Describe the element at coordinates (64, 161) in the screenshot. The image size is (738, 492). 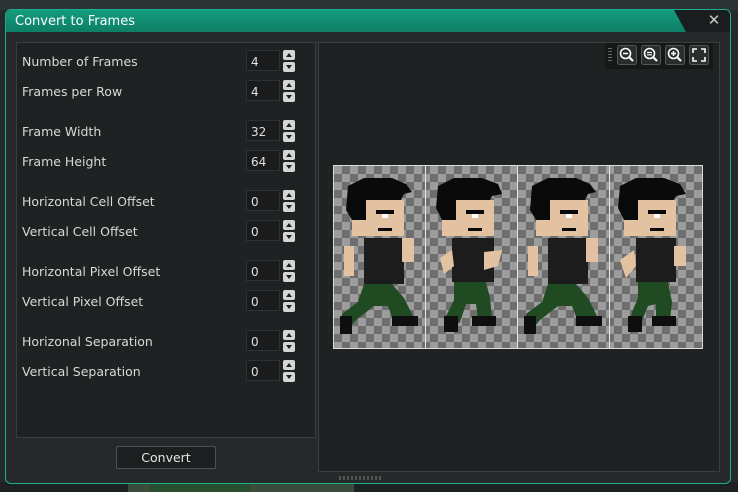
I see `field-label: Frame Height` at that location.